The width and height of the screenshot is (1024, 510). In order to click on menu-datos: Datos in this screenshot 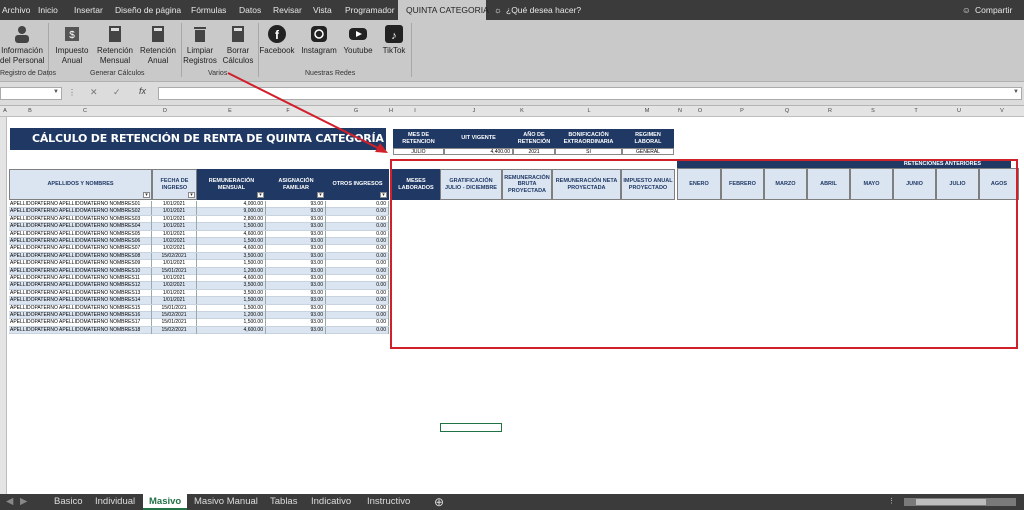, I will do `click(250, 10)`.